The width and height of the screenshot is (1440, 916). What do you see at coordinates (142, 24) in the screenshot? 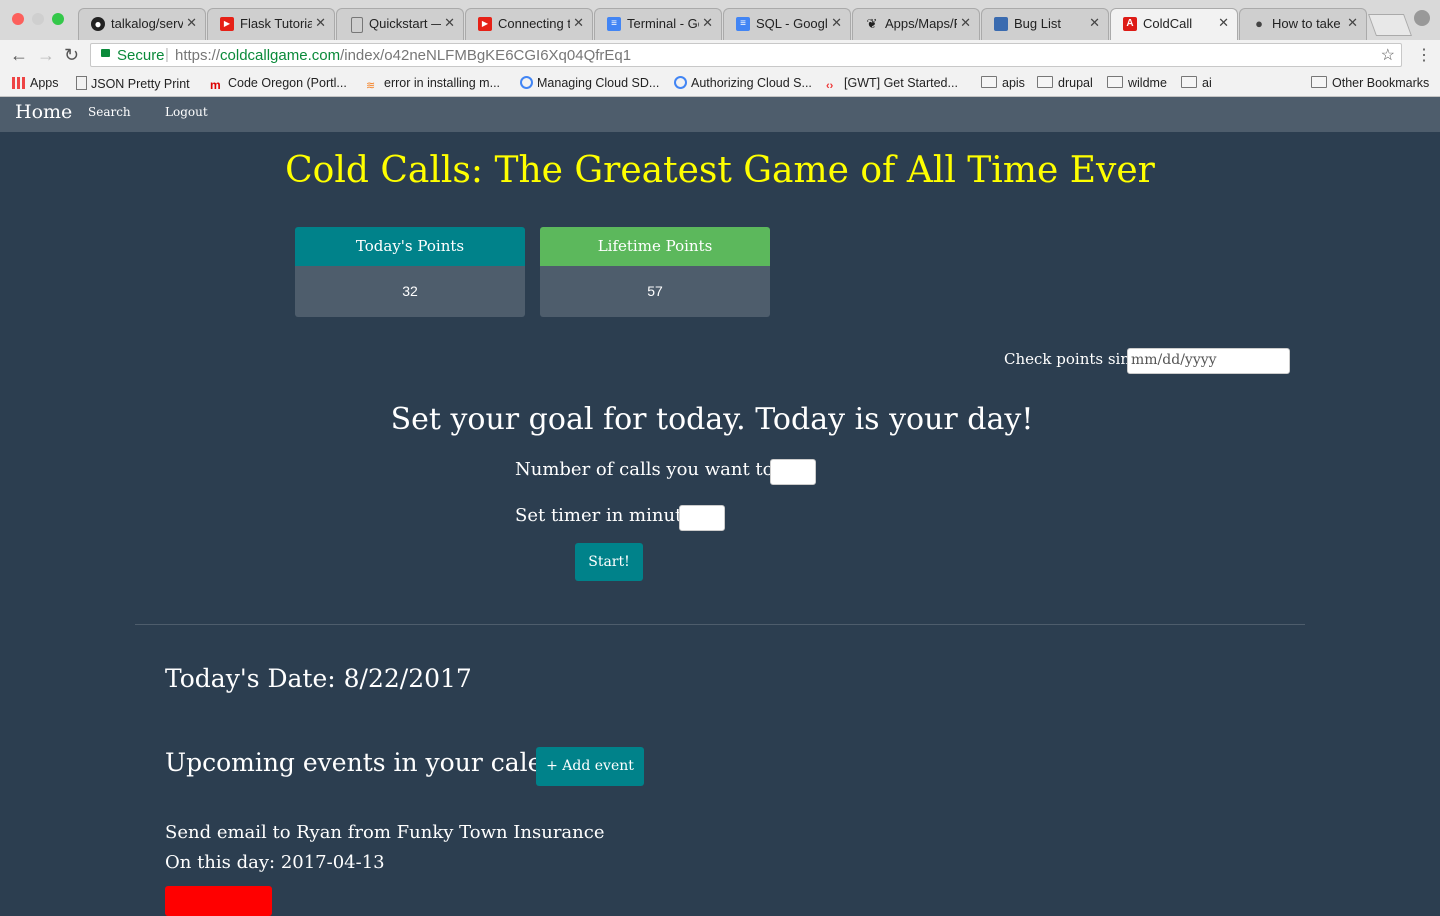
I see `browser-tab: ● talkalog/serv ✕` at bounding box center [142, 24].